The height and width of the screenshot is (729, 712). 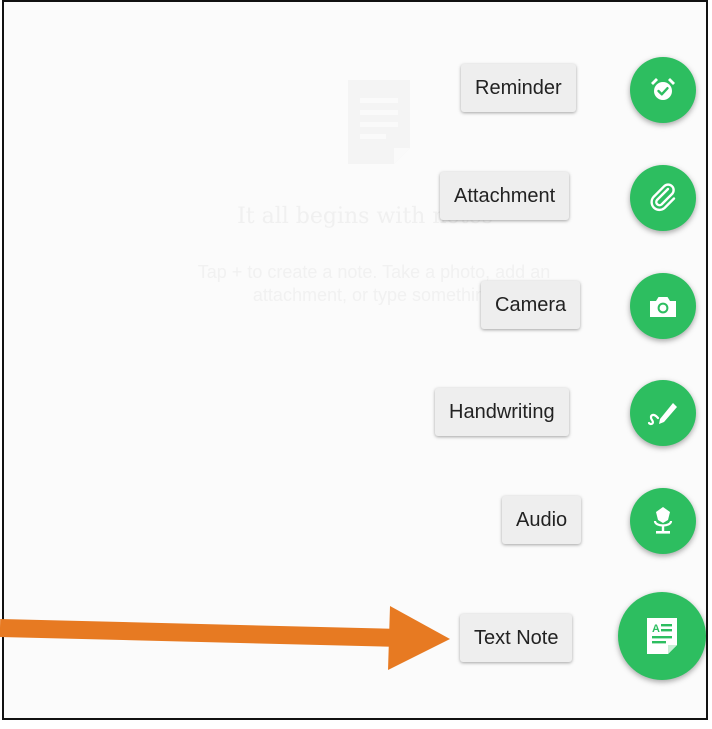 What do you see at coordinates (225, 638) in the screenshot?
I see `annotation-arrow-icon` at bounding box center [225, 638].